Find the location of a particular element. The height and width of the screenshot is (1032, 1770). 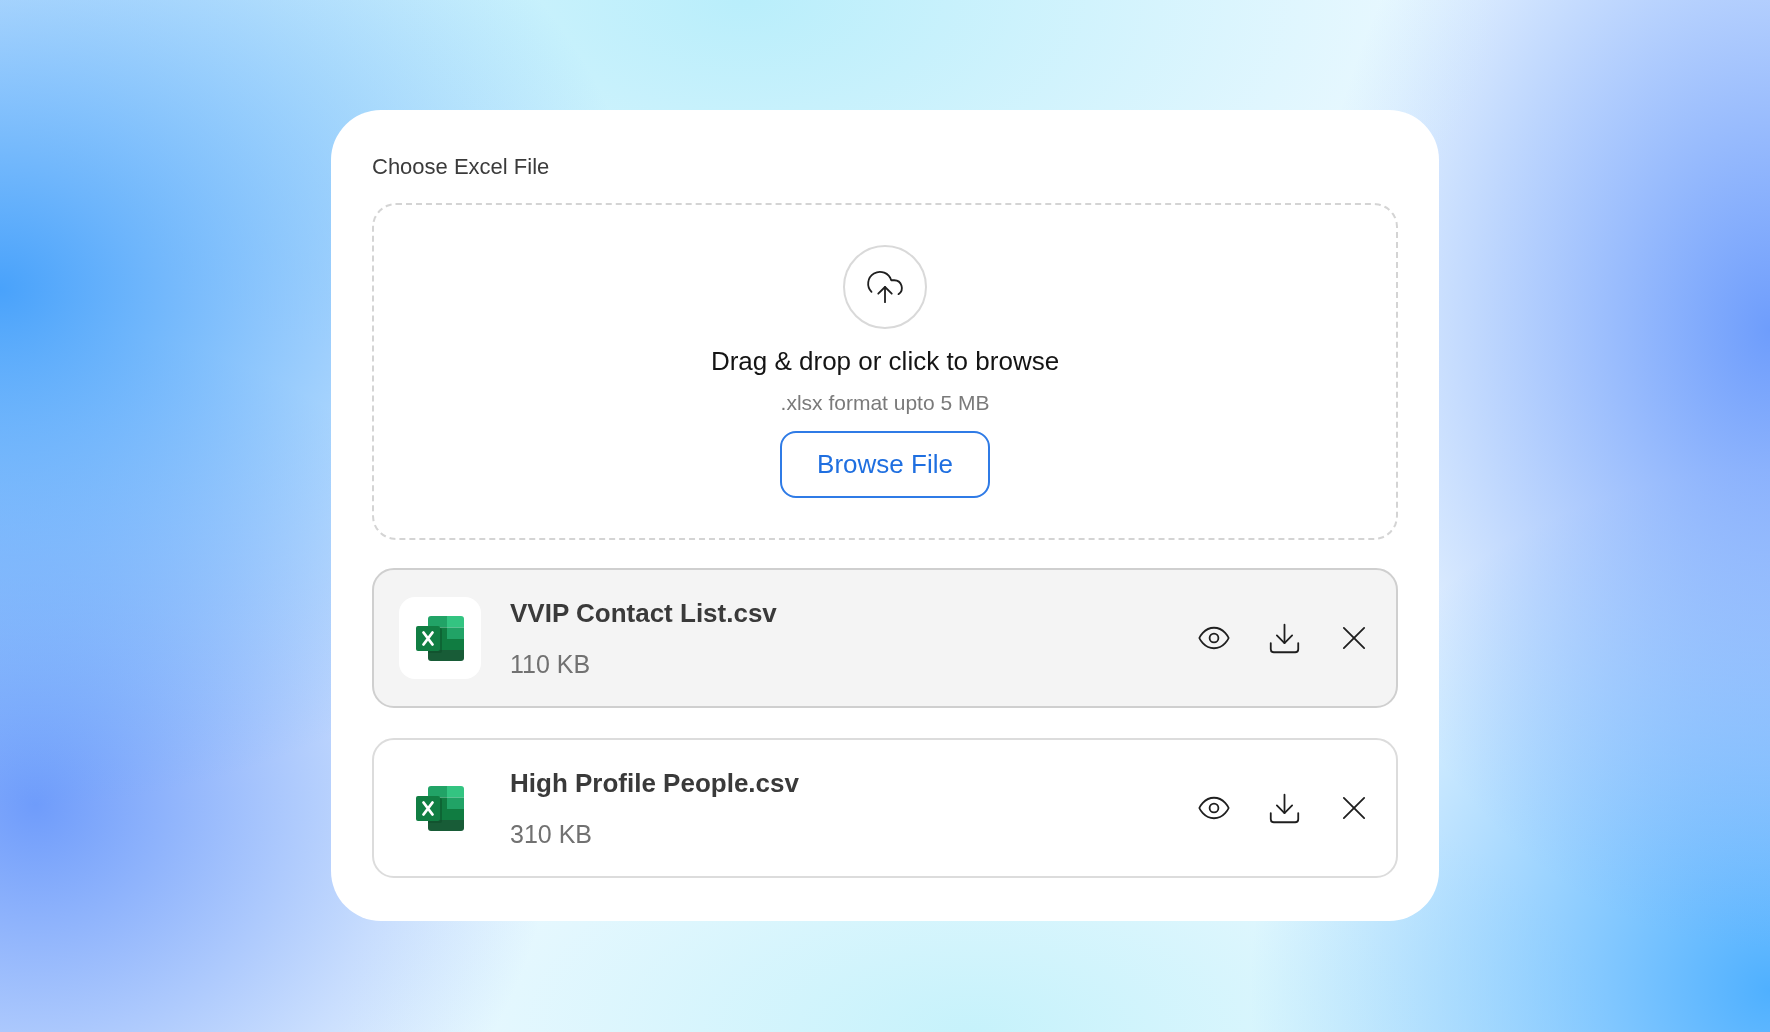

file-row: VVIP Contact List.csv 110 KB is located at coordinates (885, 638).